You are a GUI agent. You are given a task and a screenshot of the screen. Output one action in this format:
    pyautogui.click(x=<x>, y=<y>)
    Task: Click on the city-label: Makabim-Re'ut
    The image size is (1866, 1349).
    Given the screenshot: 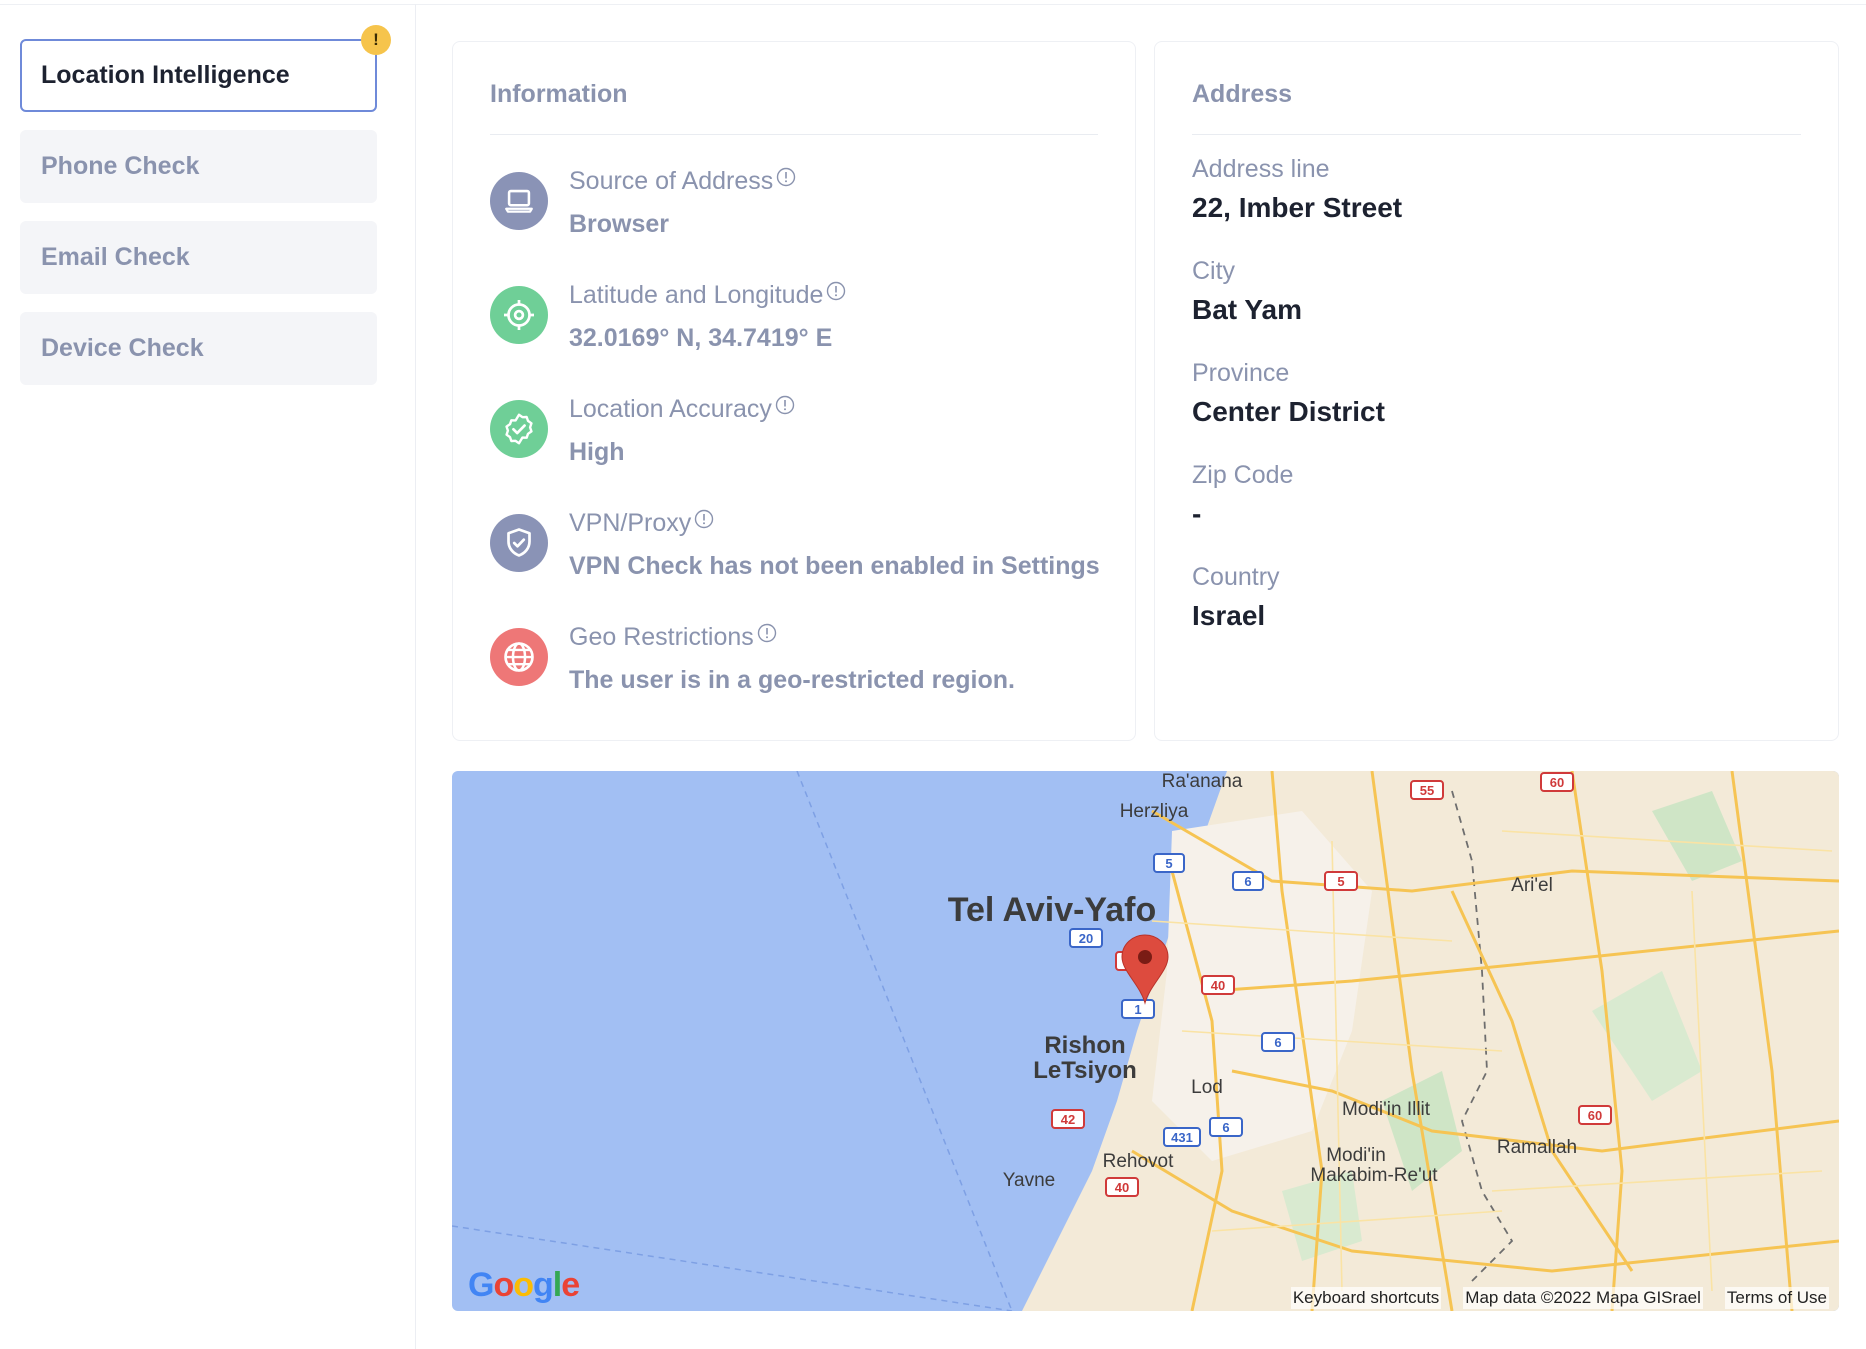 What is the action you would take?
    pyautogui.click(x=1374, y=1175)
    